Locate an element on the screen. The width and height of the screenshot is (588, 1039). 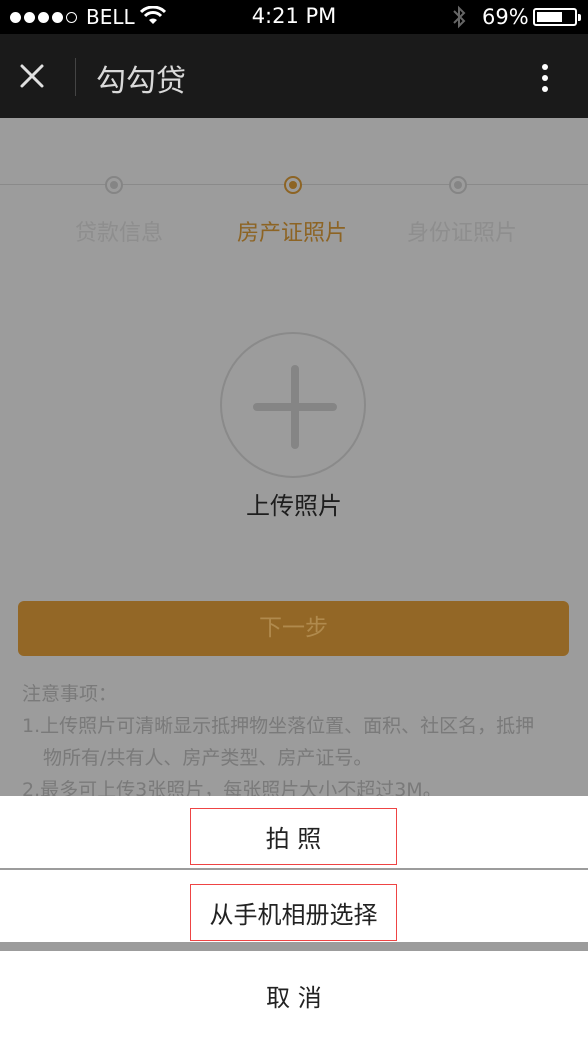
close-icon is located at coordinates (32, 76).